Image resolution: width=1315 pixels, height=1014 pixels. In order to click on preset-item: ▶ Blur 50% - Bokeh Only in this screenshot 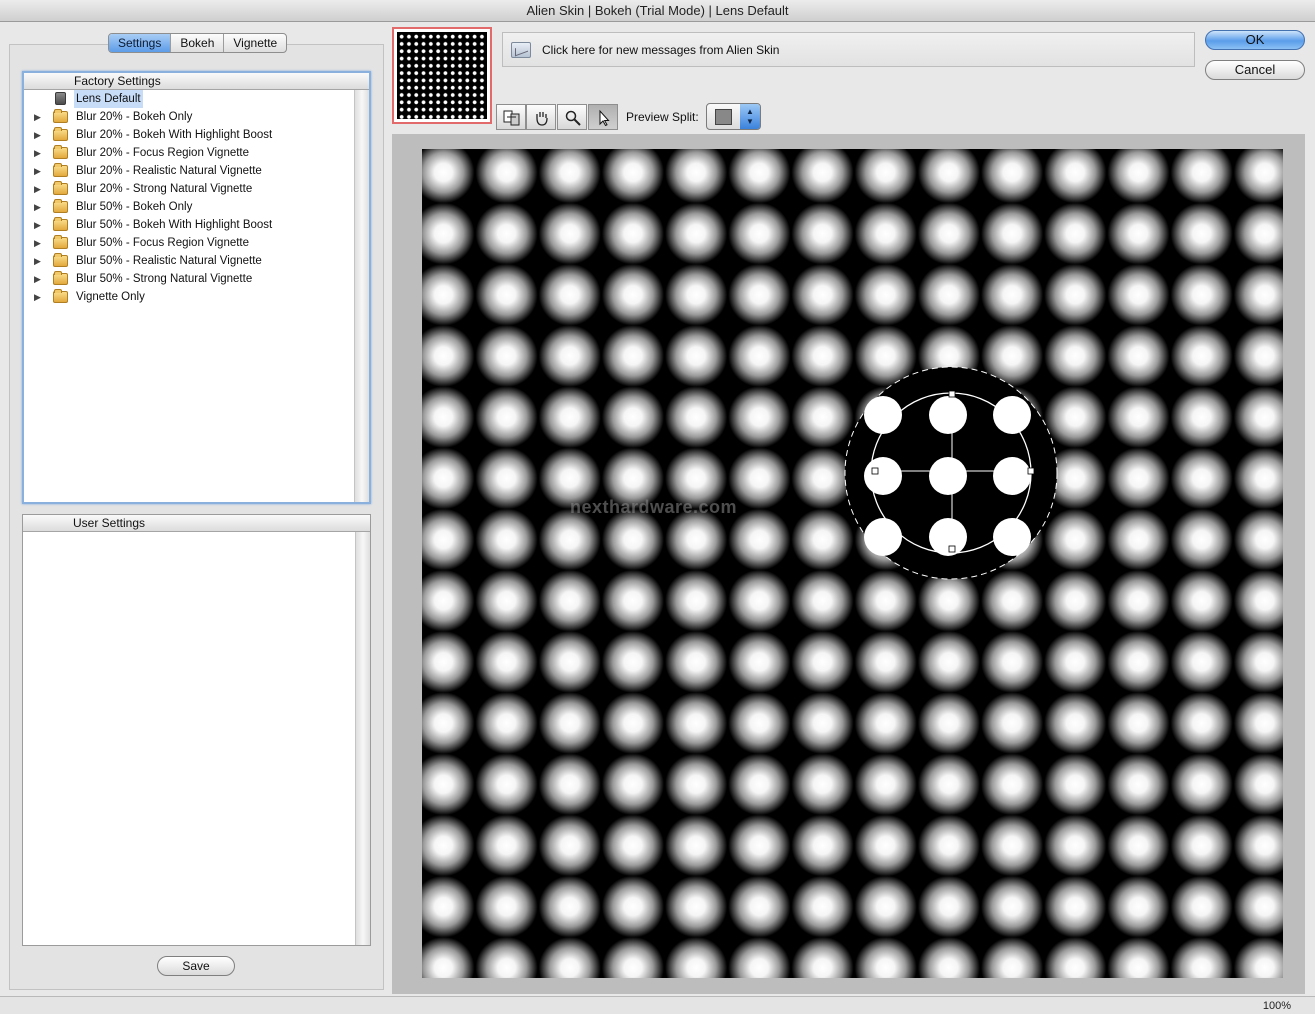, I will do `click(196, 207)`.